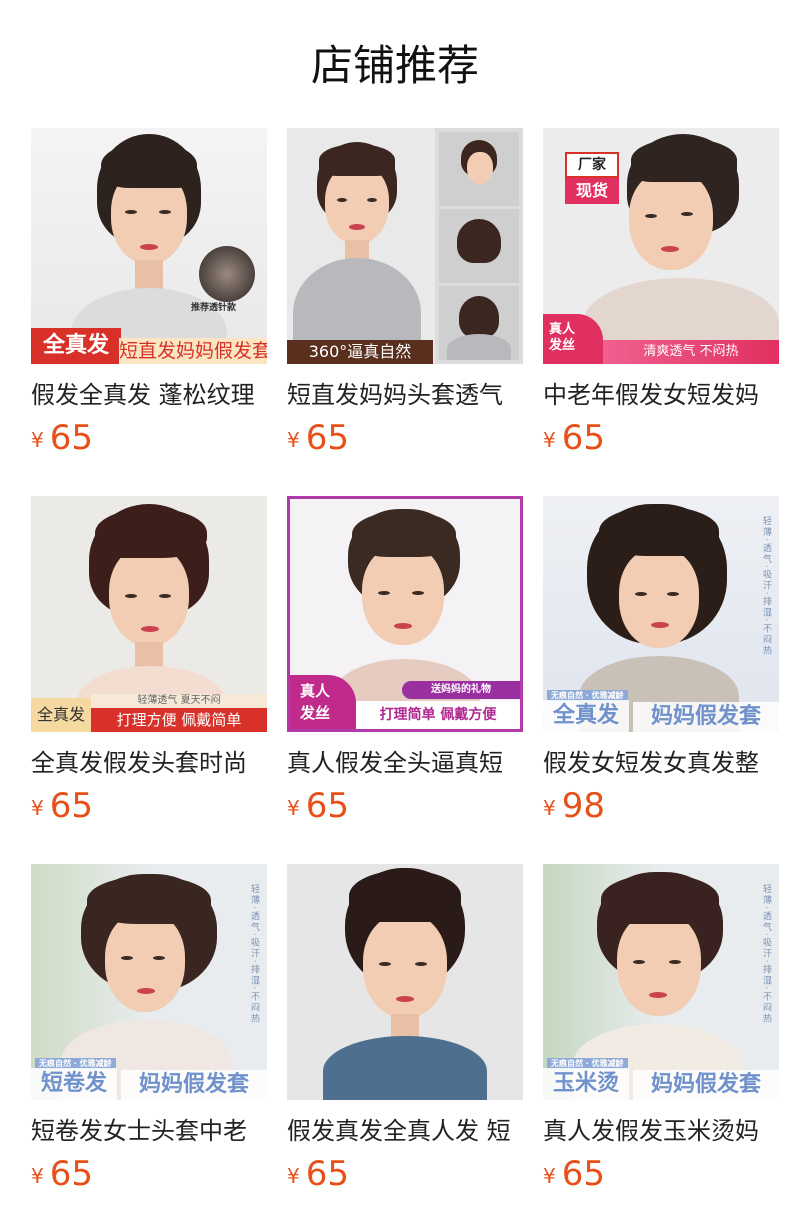 Image resolution: width=790 pixels, height=1232 pixels. I want to click on product-card: 全真发 轻薄透气 夏天不闷 打理方便 佩戴简单 全真发假发头套时尚 ¥65, so click(149, 661).